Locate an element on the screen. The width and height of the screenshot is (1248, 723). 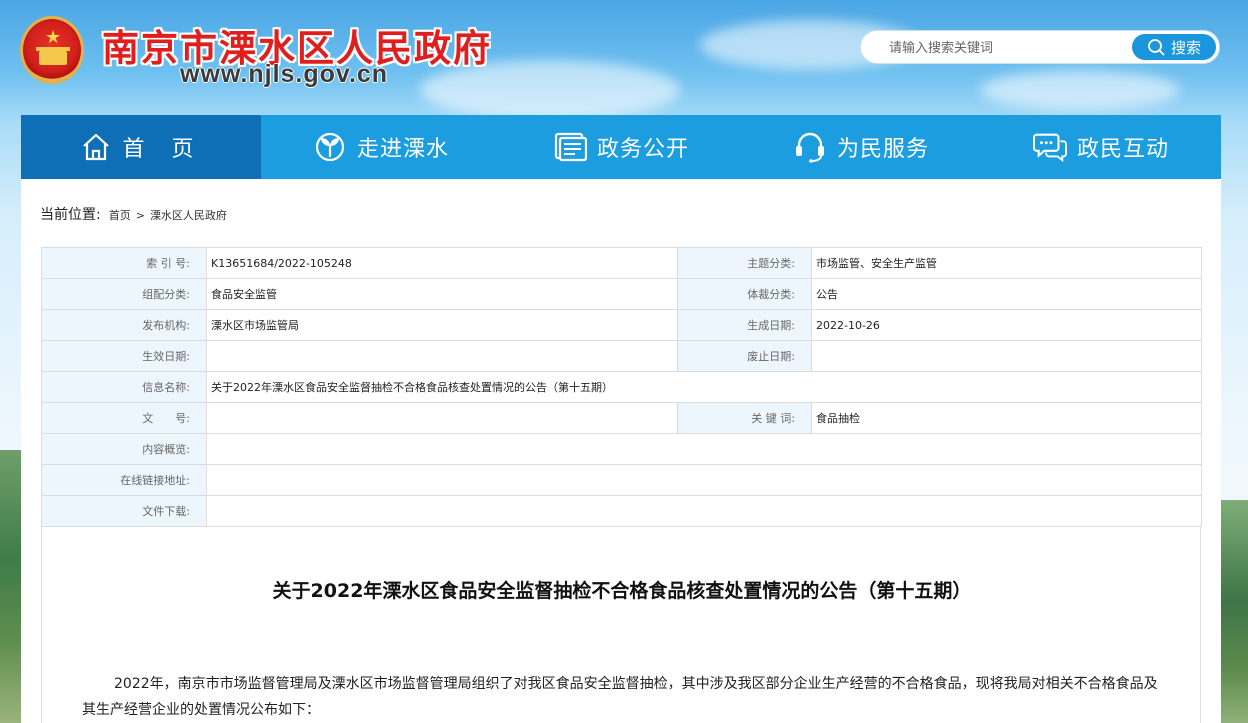
nav-item-label: 走进溧水 is located at coordinates (402, 149).